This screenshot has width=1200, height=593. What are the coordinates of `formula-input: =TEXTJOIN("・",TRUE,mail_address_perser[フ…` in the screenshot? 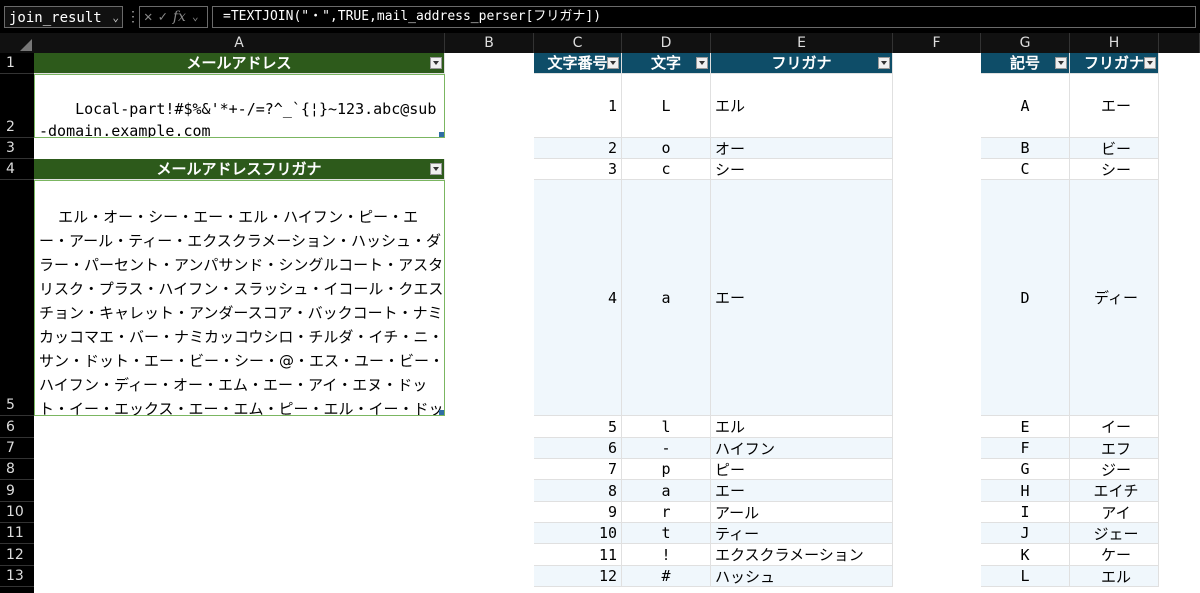 It's located at (704, 17).